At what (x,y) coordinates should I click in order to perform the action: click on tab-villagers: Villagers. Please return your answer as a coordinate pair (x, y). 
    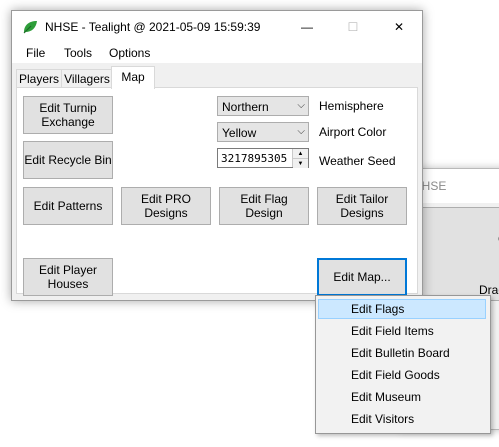
    Looking at the image, I should click on (87, 78).